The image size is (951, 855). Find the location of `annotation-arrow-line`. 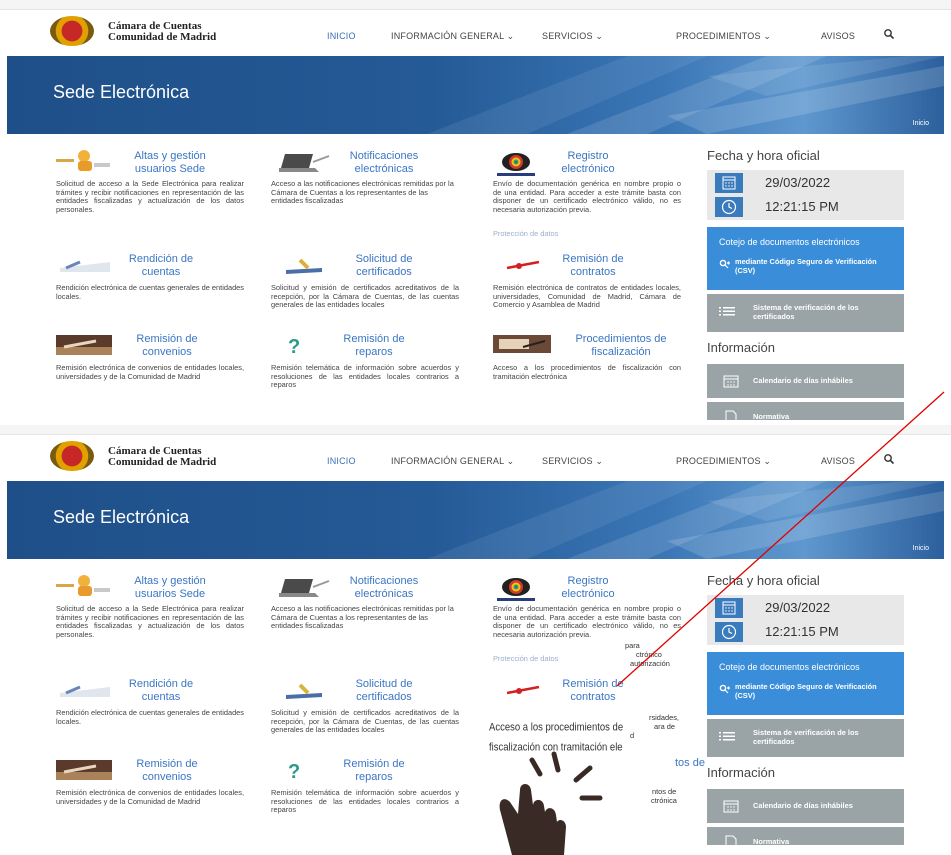

annotation-arrow-line is located at coordinates (780, 539).